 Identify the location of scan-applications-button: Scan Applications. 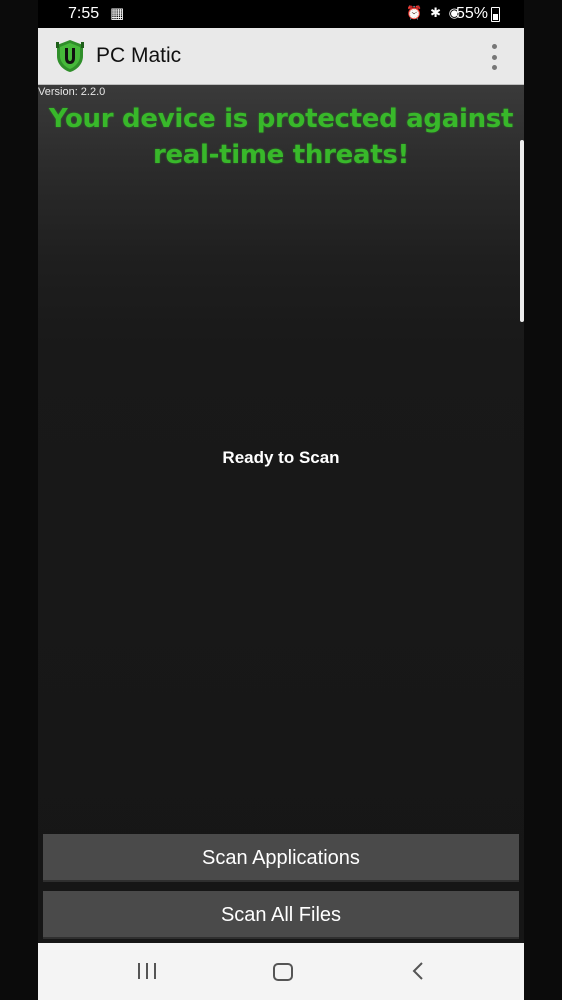
(281, 858).